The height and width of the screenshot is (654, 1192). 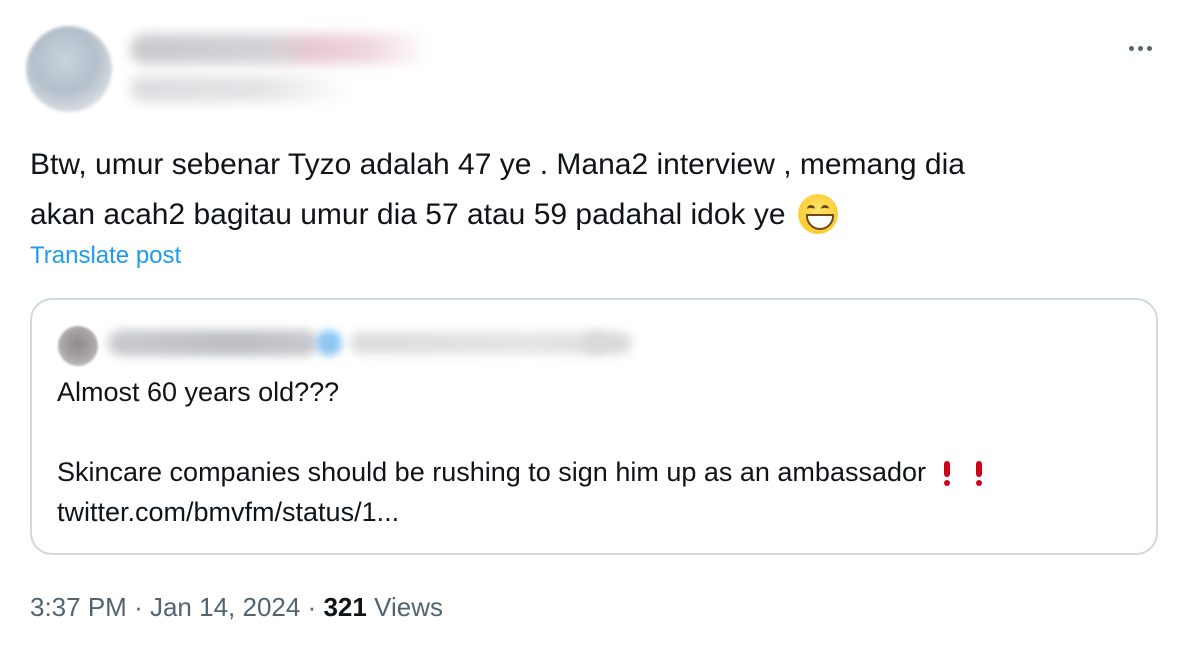 I want to click on quoted-author-handle-blurred, so click(x=480, y=343).